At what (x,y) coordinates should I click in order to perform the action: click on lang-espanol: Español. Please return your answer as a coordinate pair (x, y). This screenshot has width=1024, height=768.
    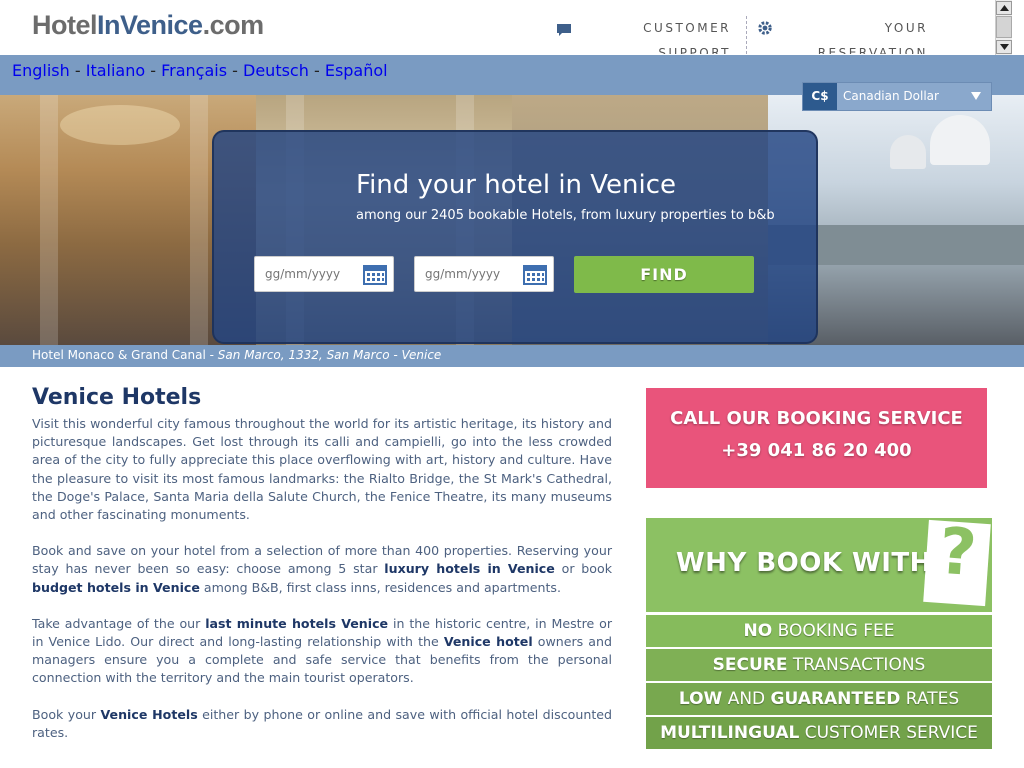
    Looking at the image, I should click on (356, 70).